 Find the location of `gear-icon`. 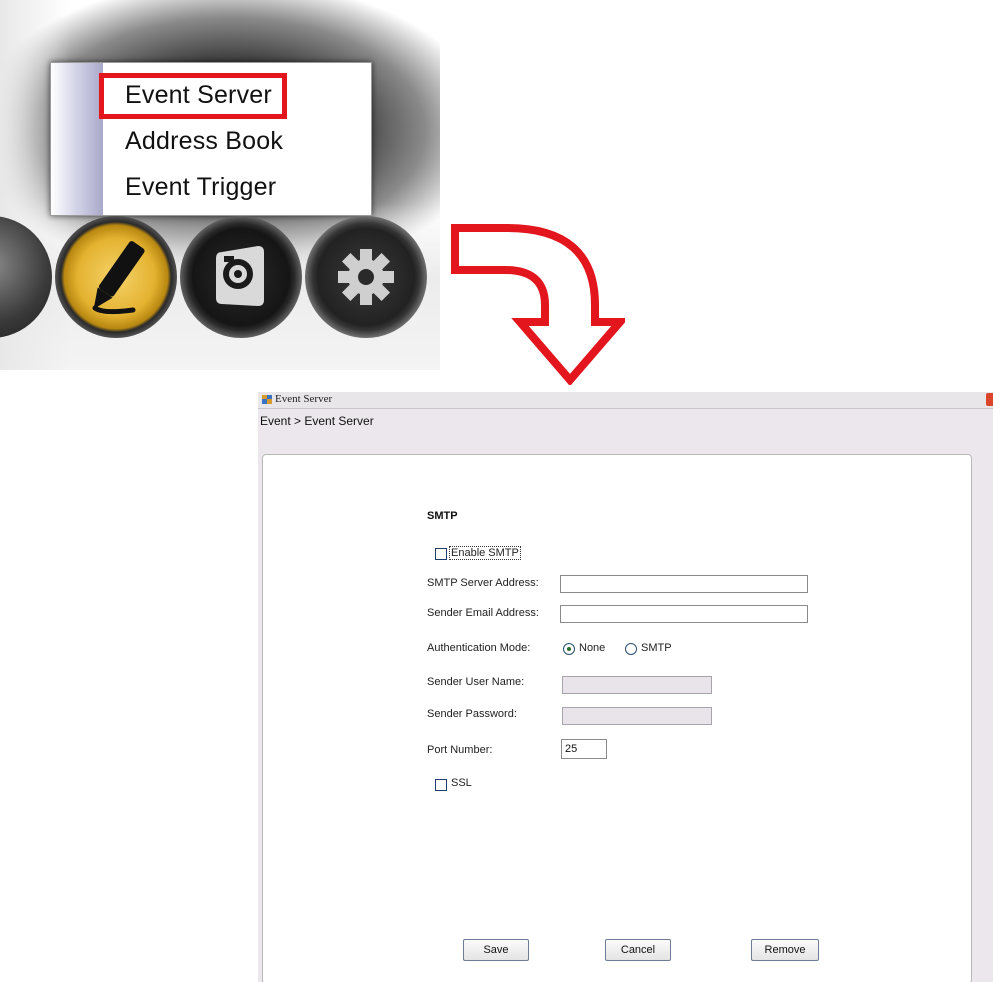

gear-icon is located at coordinates (366, 277).